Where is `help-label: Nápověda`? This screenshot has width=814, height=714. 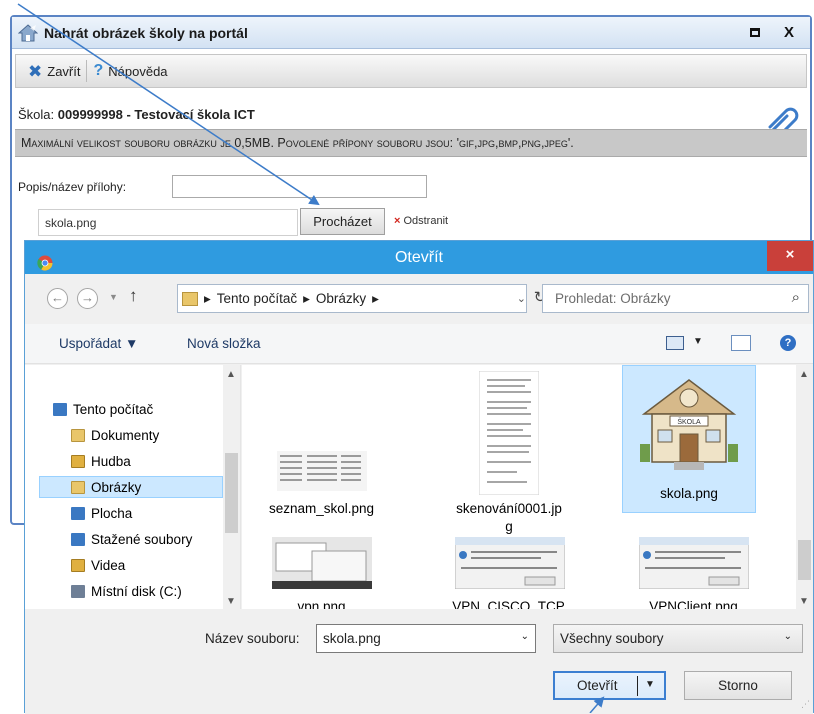 help-label: Nápověda is located at coordinates (138, 71).